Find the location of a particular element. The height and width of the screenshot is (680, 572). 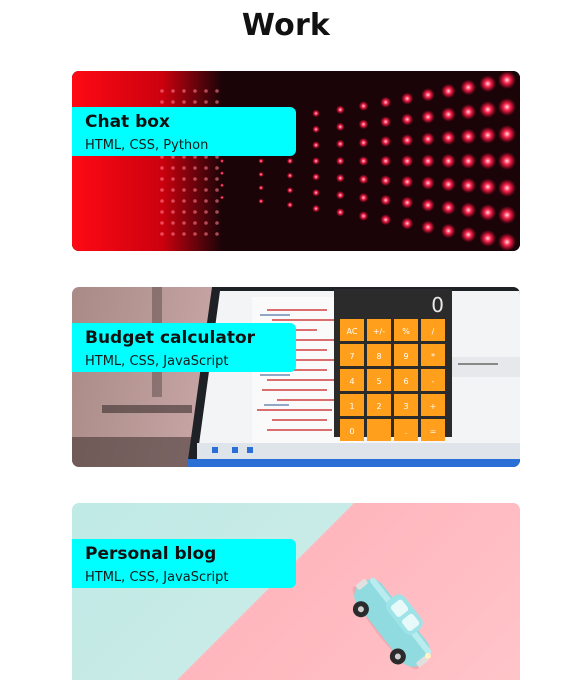

calculator-key-label: 3 is located at coordinates (405, 406).